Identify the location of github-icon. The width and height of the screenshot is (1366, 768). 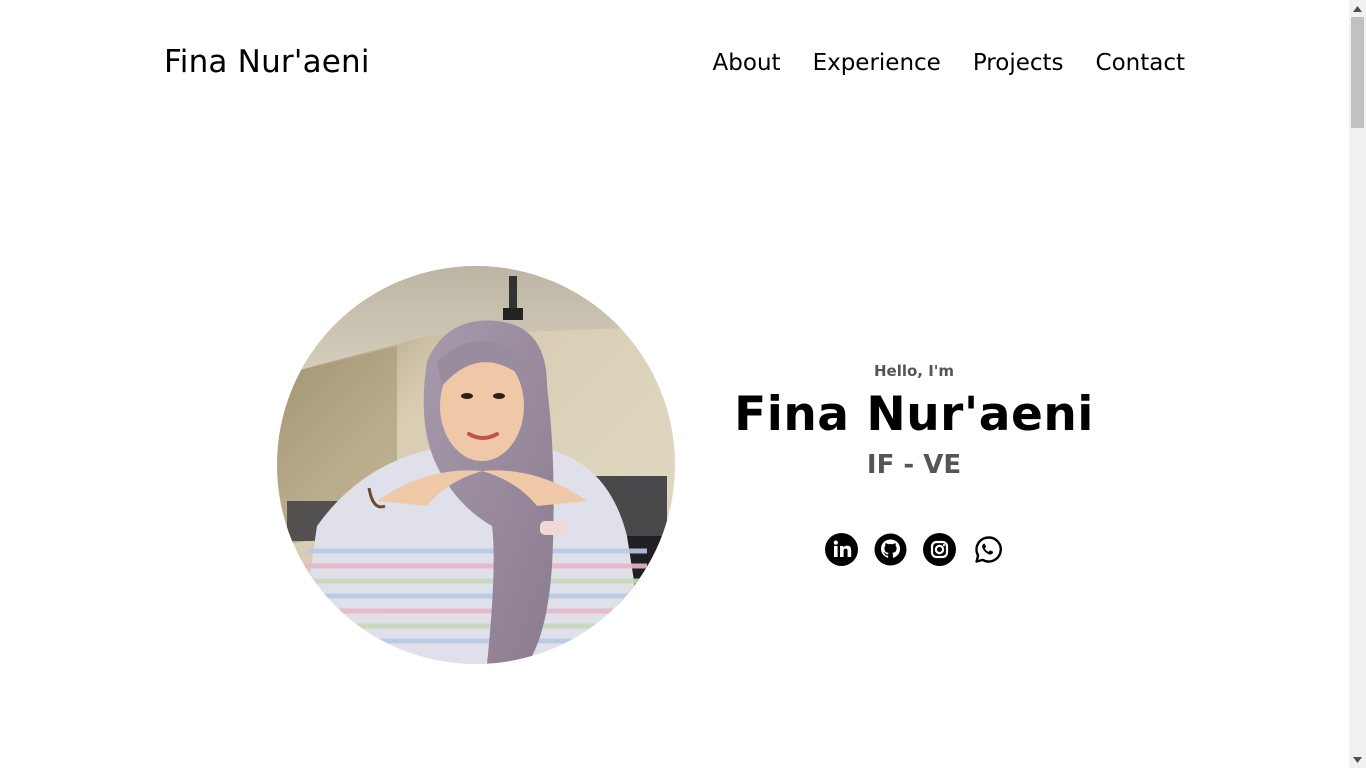
(890, 549).